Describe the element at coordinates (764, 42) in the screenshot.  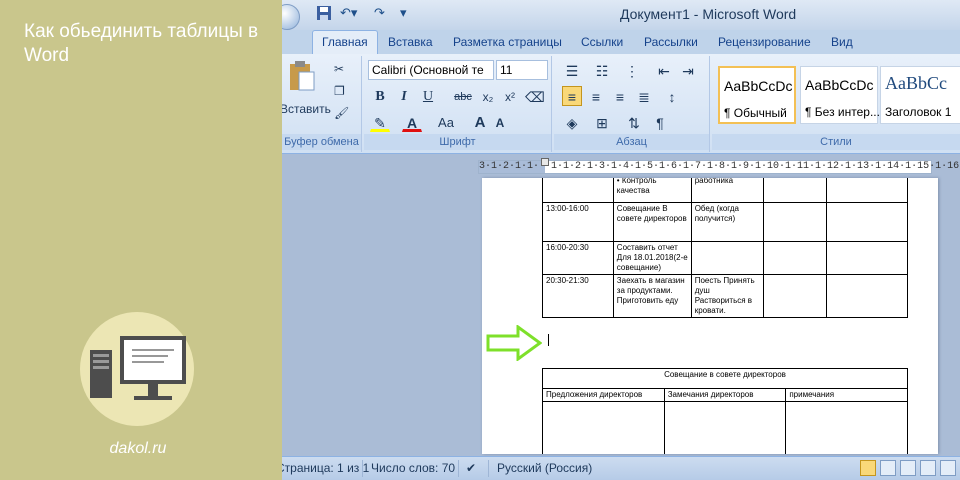
I see `tab-review: Рецензирование` at that location.